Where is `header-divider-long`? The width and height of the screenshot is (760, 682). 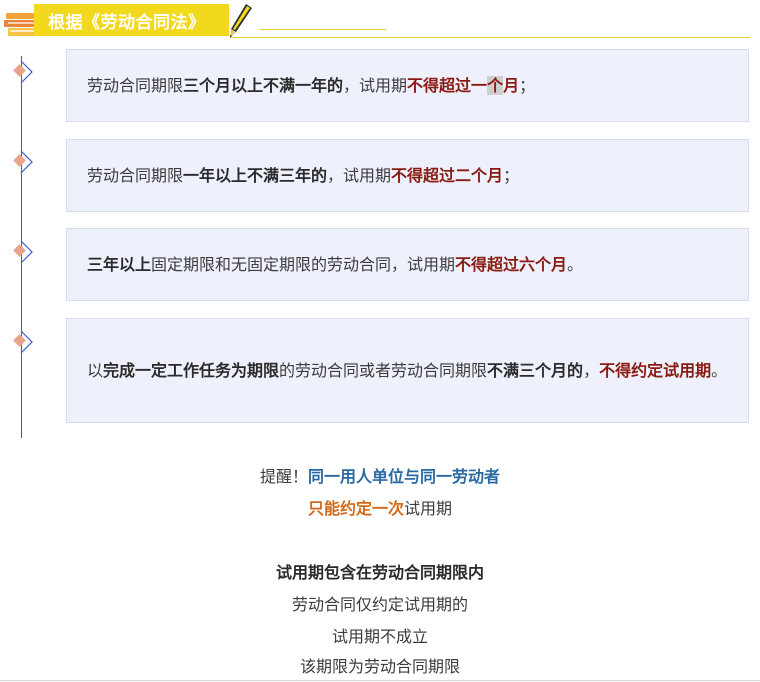 header-divider-long is located at coordinates (491, 37).